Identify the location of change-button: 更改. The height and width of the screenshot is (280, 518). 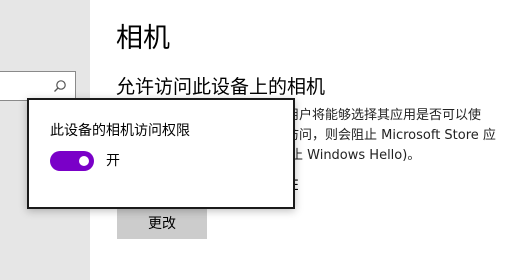
(162, 223).